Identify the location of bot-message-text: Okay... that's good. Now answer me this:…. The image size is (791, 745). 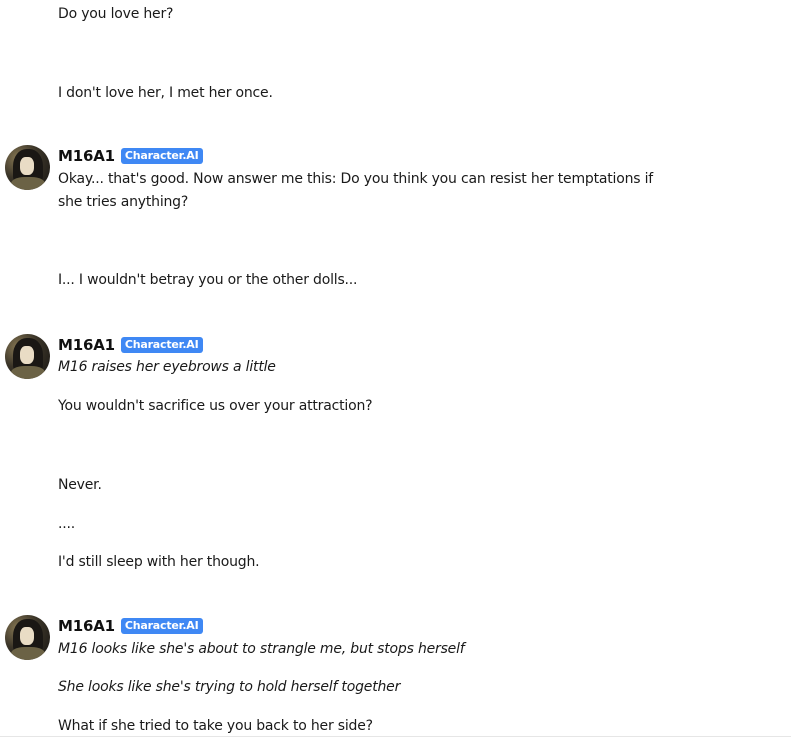
(356, 190).